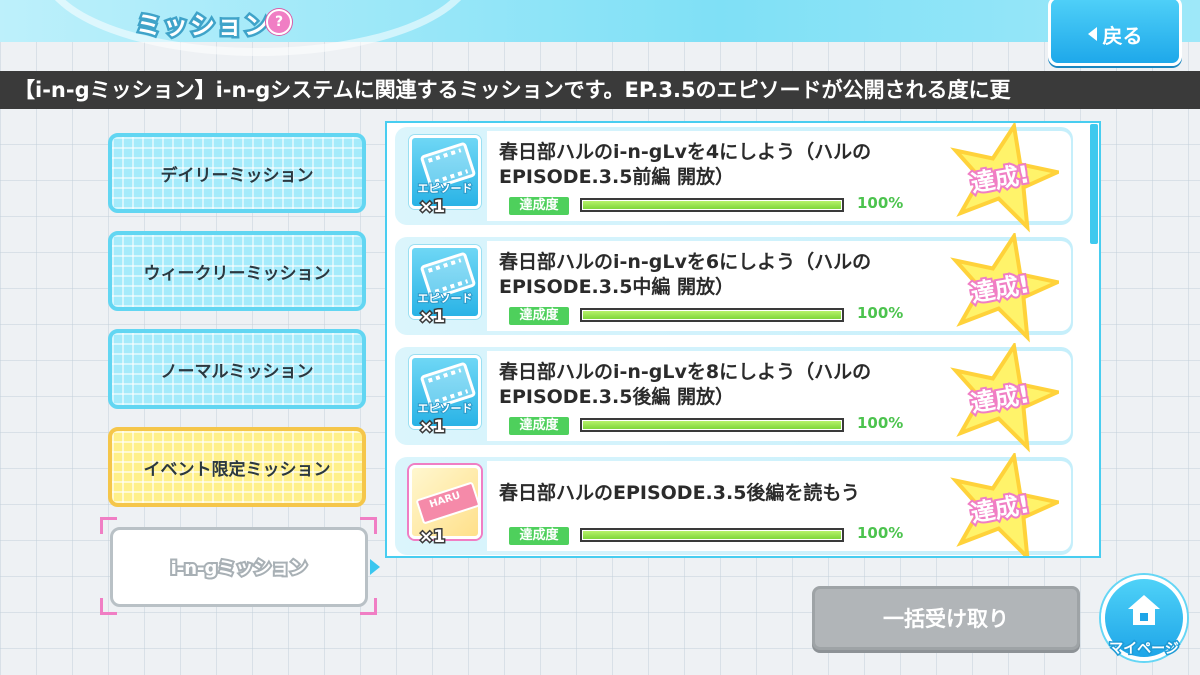  I want to click on mission-text: 春日部ハルのi-n-gLvを4にしよう（ハルのEPISODE.3.5前編 開放）, so click(685, 164).